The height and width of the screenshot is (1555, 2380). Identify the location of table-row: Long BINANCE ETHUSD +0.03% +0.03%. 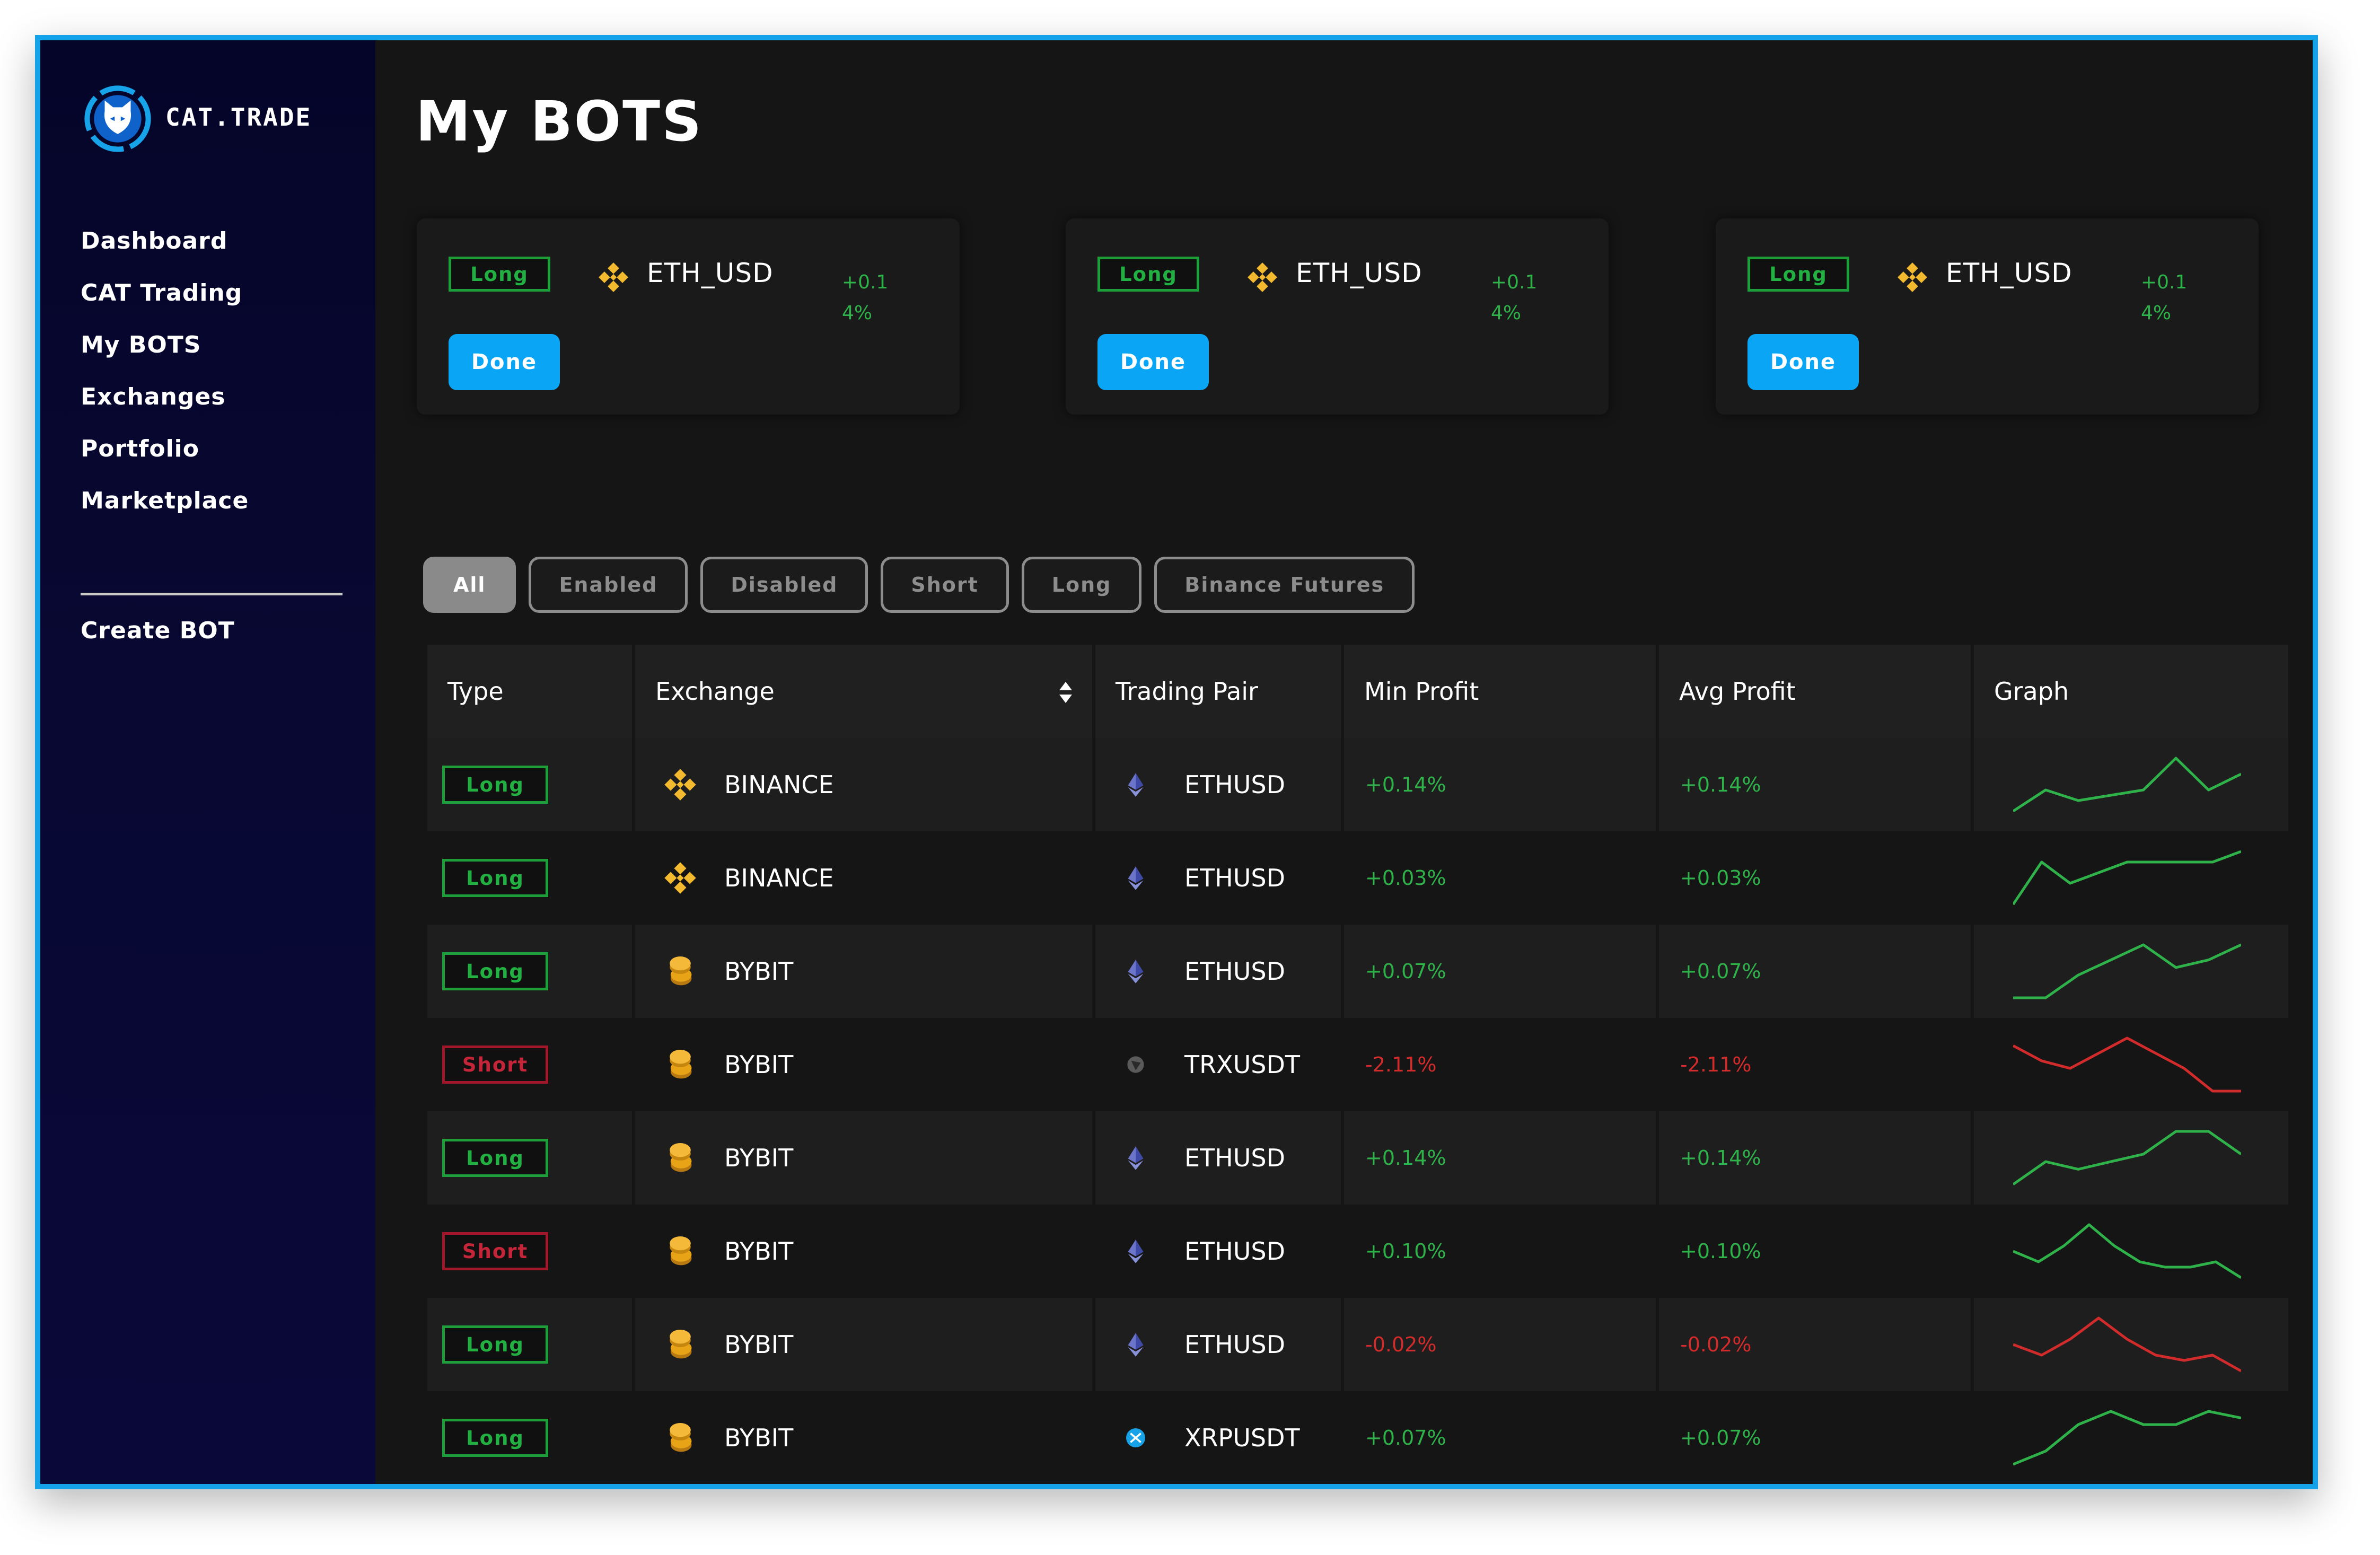
(1357, 878).